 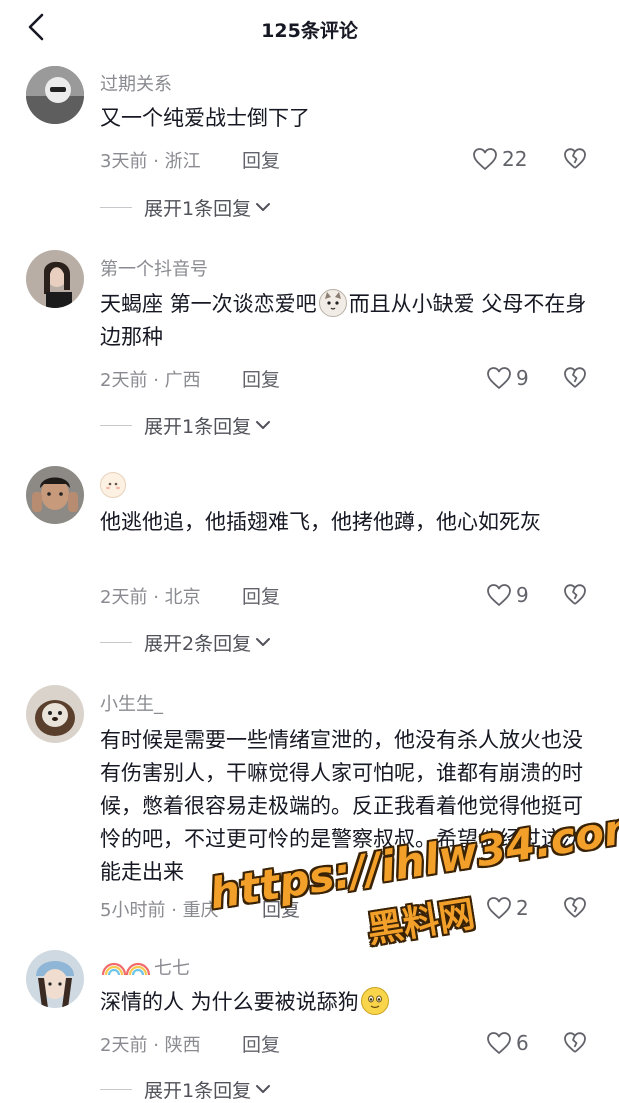 What do you see at coordinates (172, 967) in the screenshot?
I see `comment-username: 七七` at bounding box center [172, 967].